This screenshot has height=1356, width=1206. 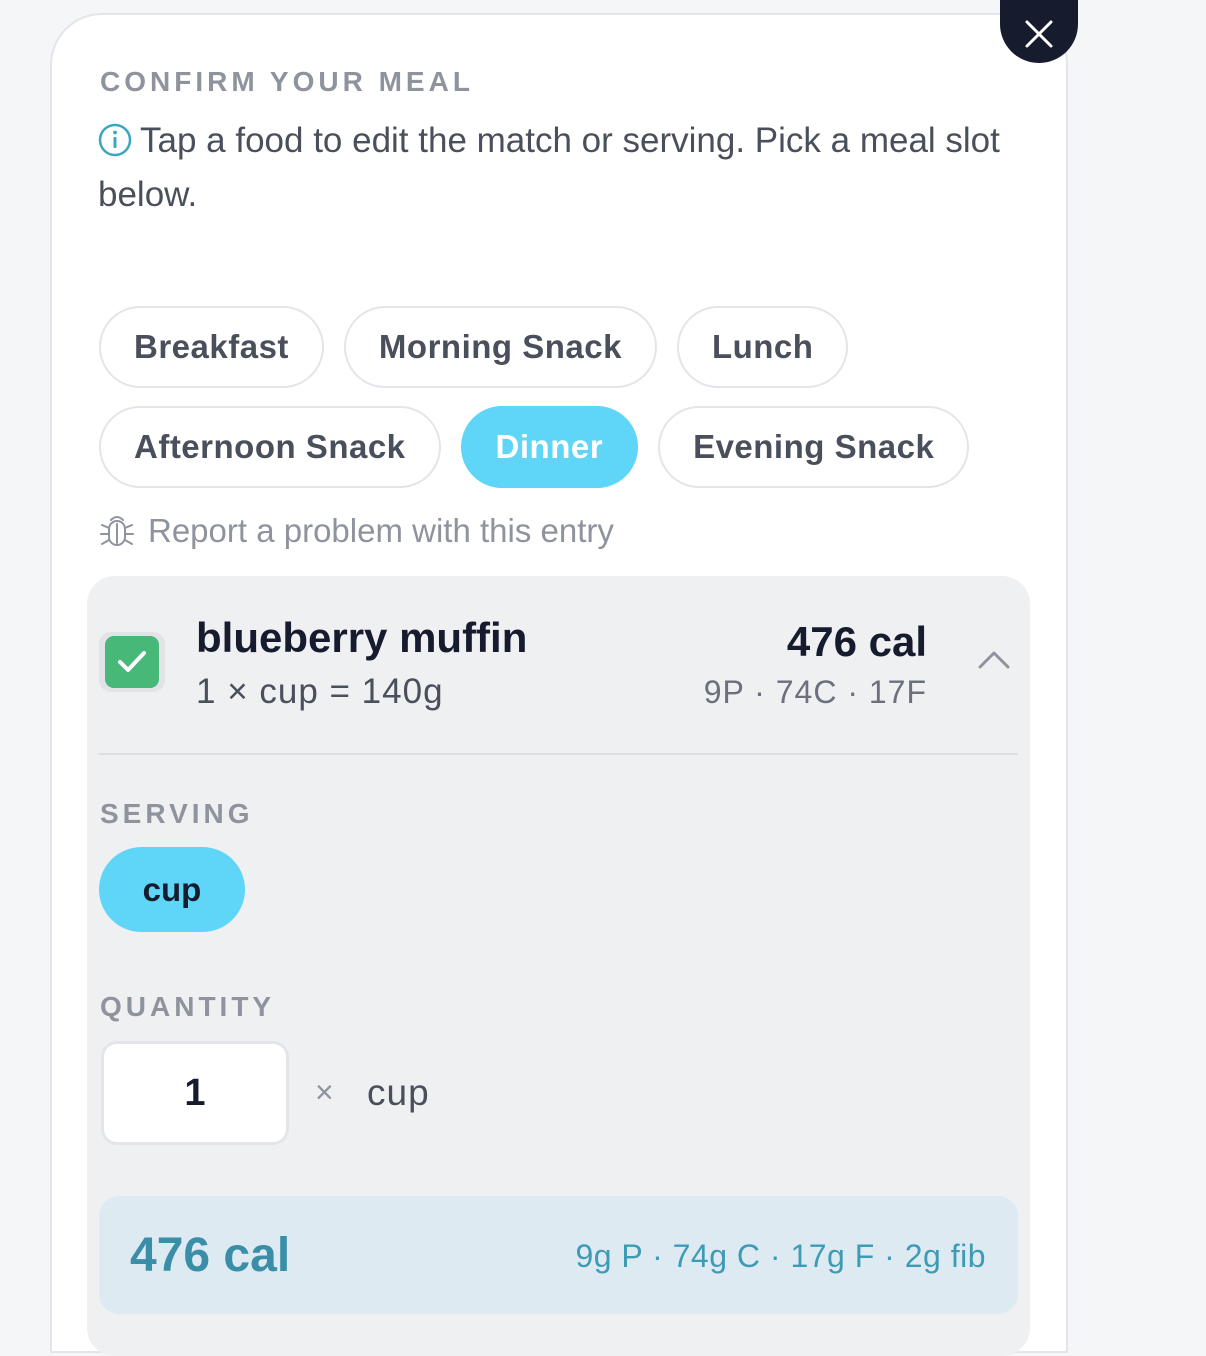 I want to click on meal-slot-breakfast: Breakfast, so click(x=211, y=347).